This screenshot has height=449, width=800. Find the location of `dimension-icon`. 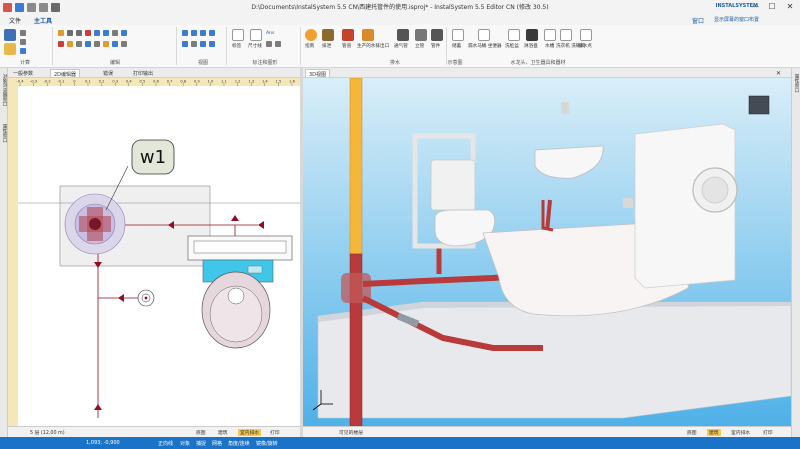

dimension-icon is located at coordinates (256, 35).